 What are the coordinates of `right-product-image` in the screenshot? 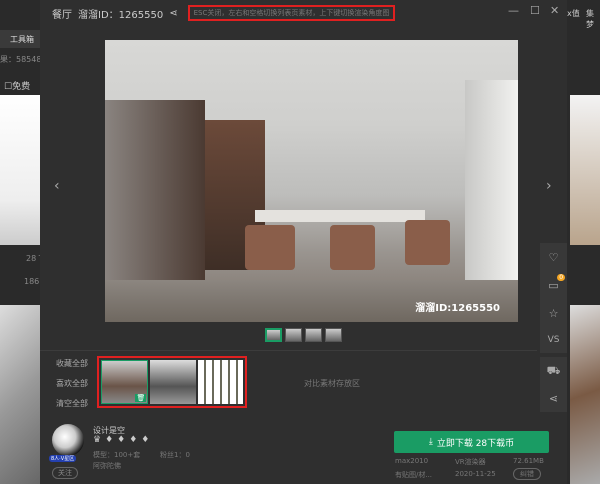 It's located at (585, 170).